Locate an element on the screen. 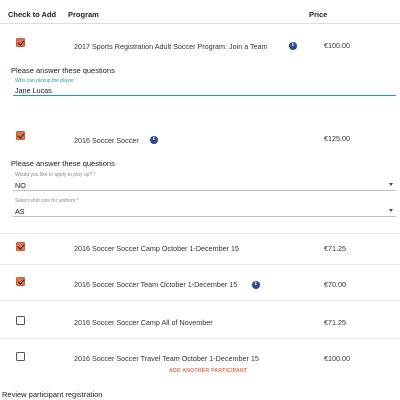 The width and height of the screenshot is (400, 400). pickup-field-underline is located at coordinates (204, 96).